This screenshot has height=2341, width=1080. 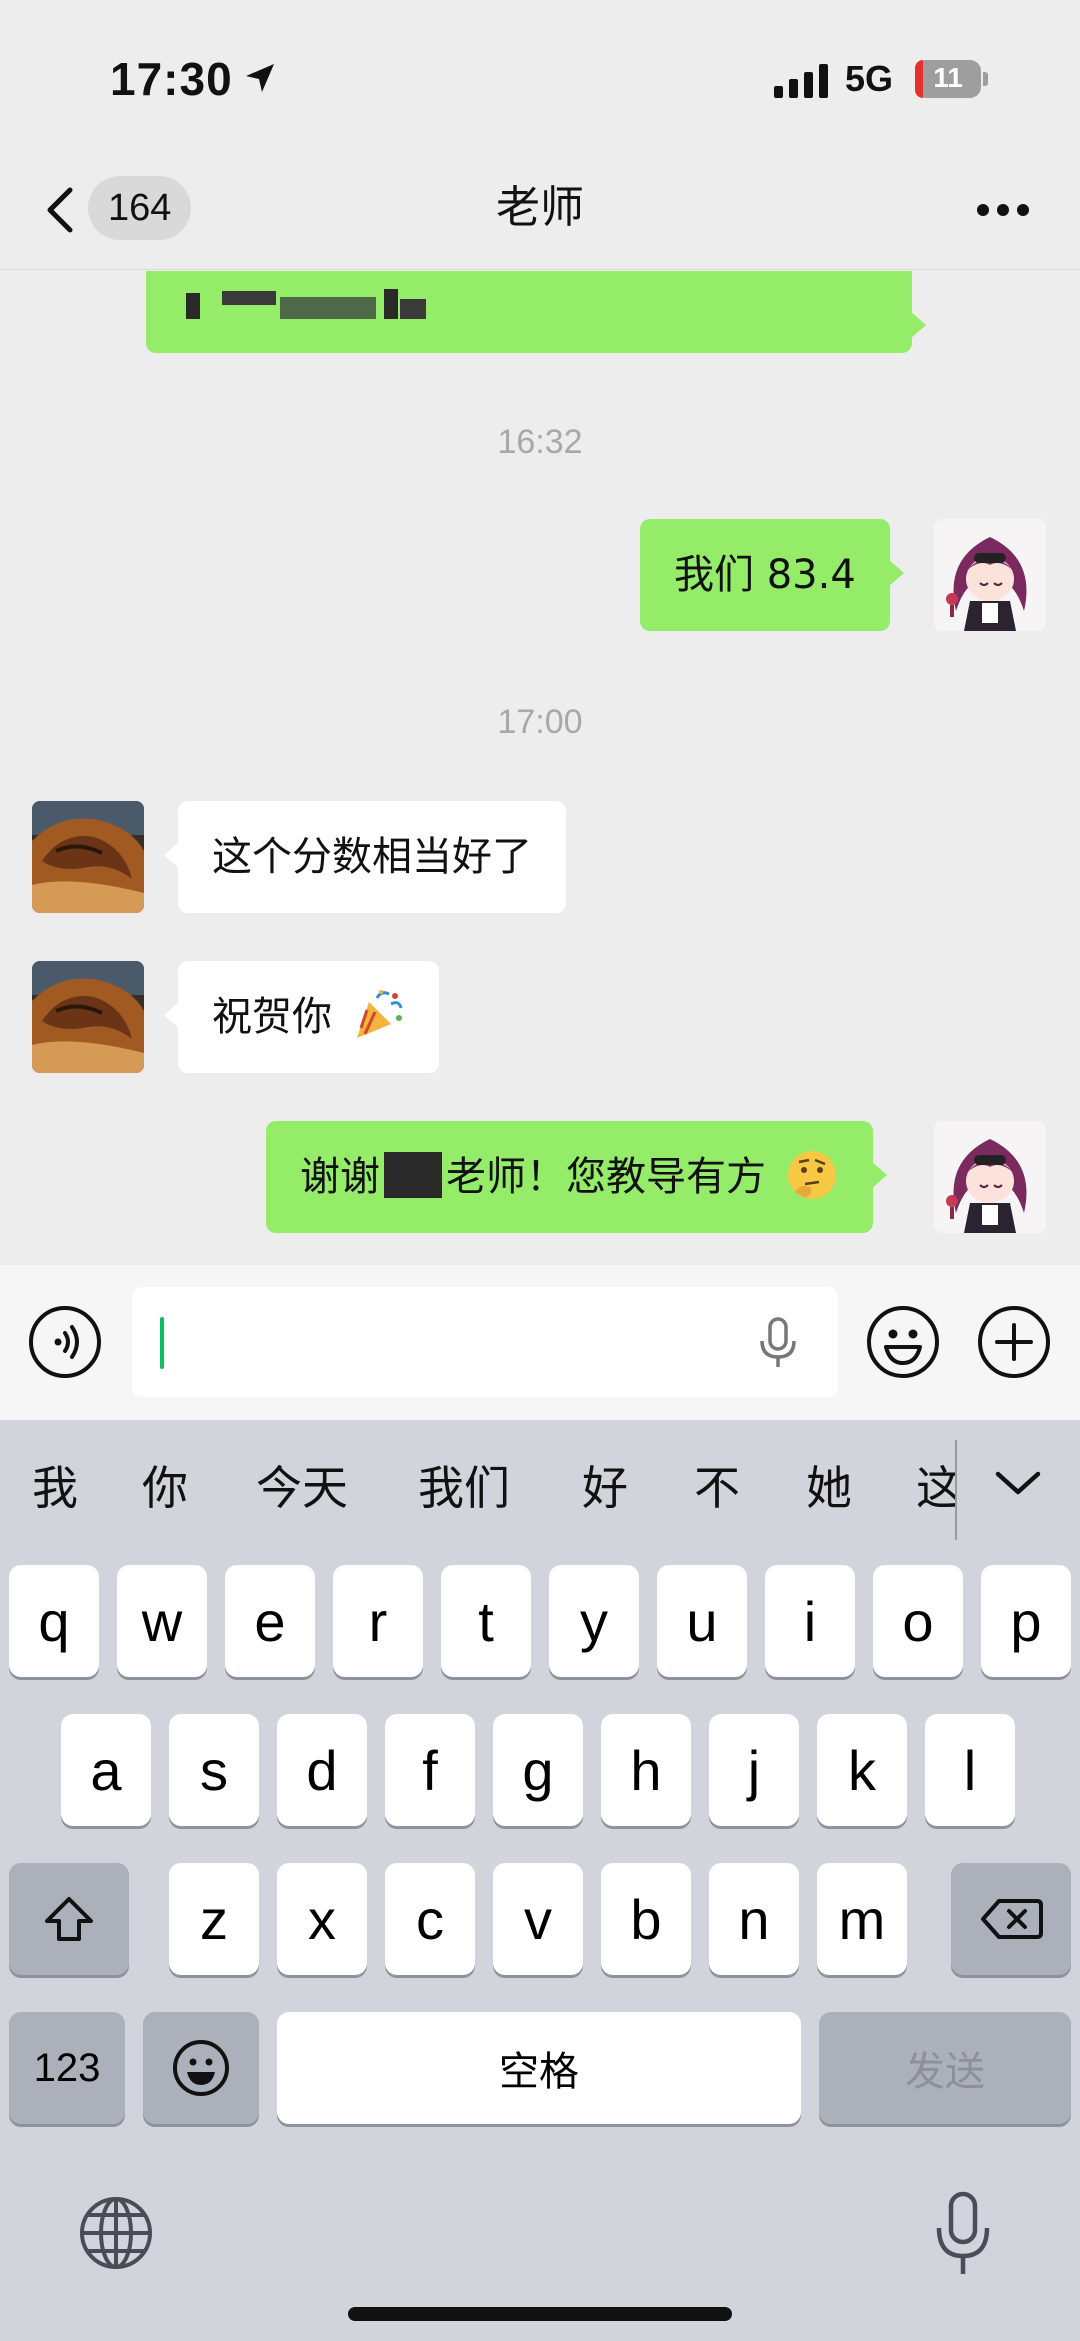 I want to click on message-text: 祝贺你, so click(x=272, y=1017).